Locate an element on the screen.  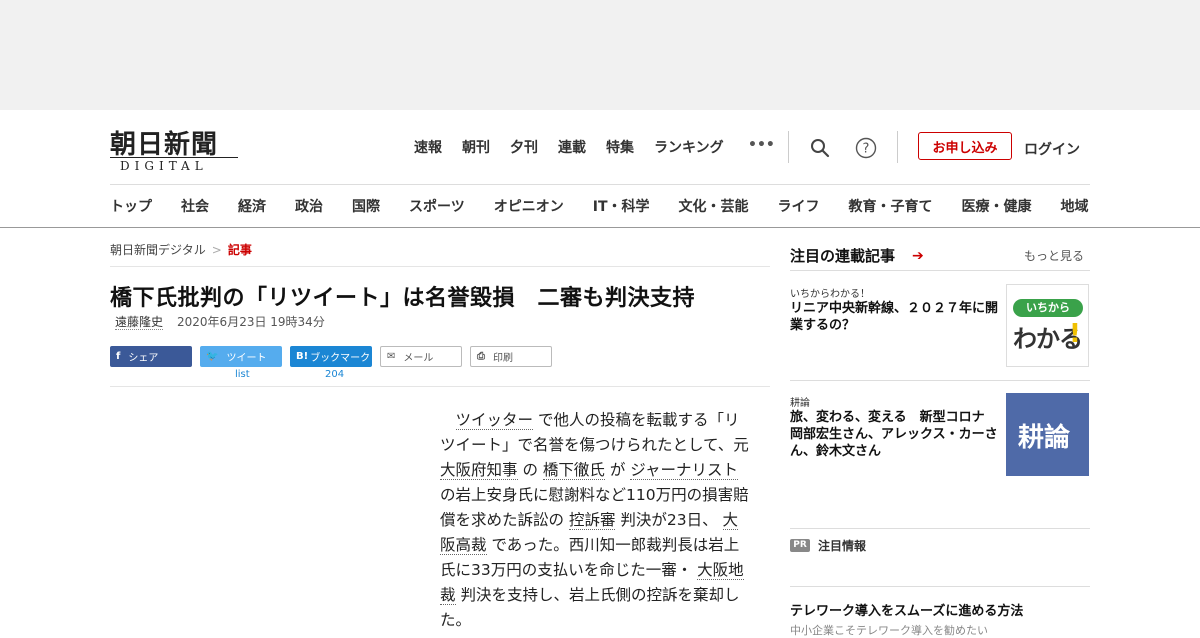
category-opinion: オピニオン is located at coordinates (529, 206).